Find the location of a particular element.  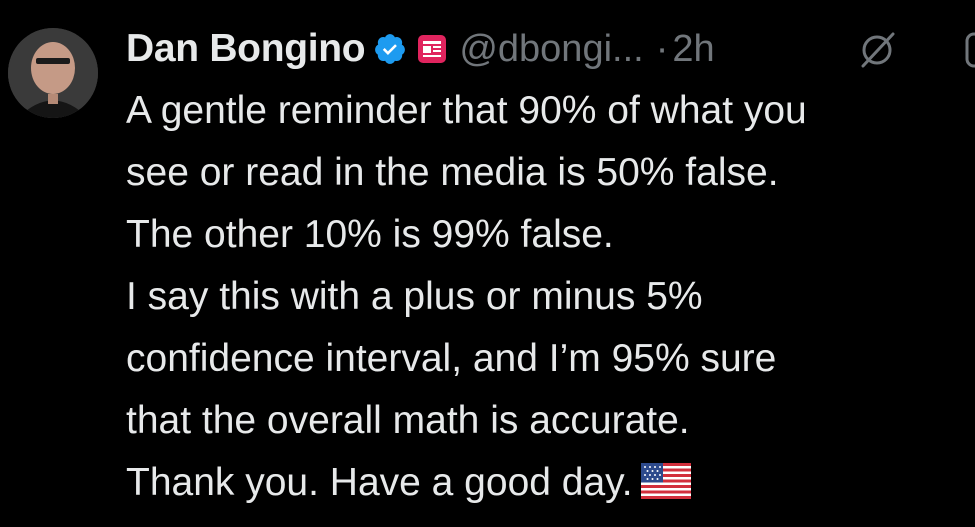

tweet-text-line-last: Thank you. Have a good day. is located at coordinates (548, 483).